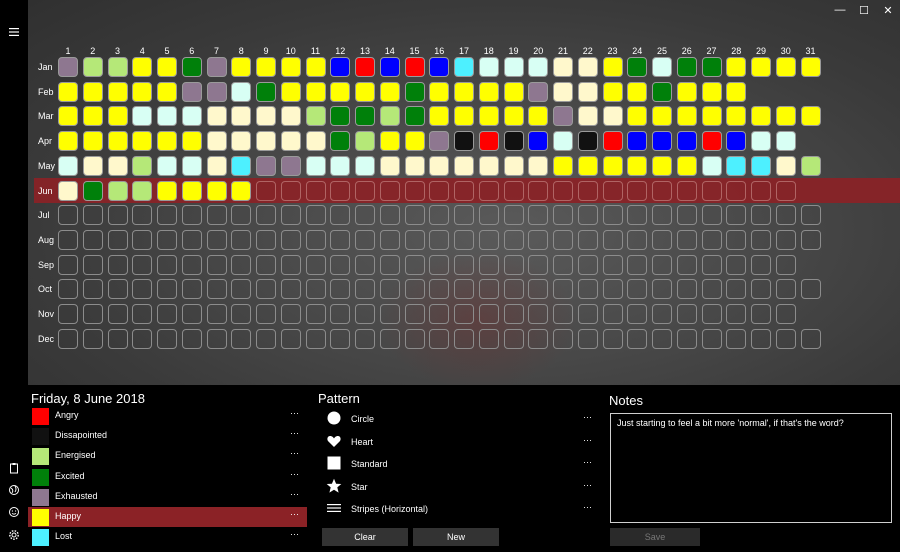 This screenshot has height=552, width=900. What do you see at coordinates (457, 442) in the screenshot?
I see `pattern-item: Heart ···` at bounding box center [457, 442].